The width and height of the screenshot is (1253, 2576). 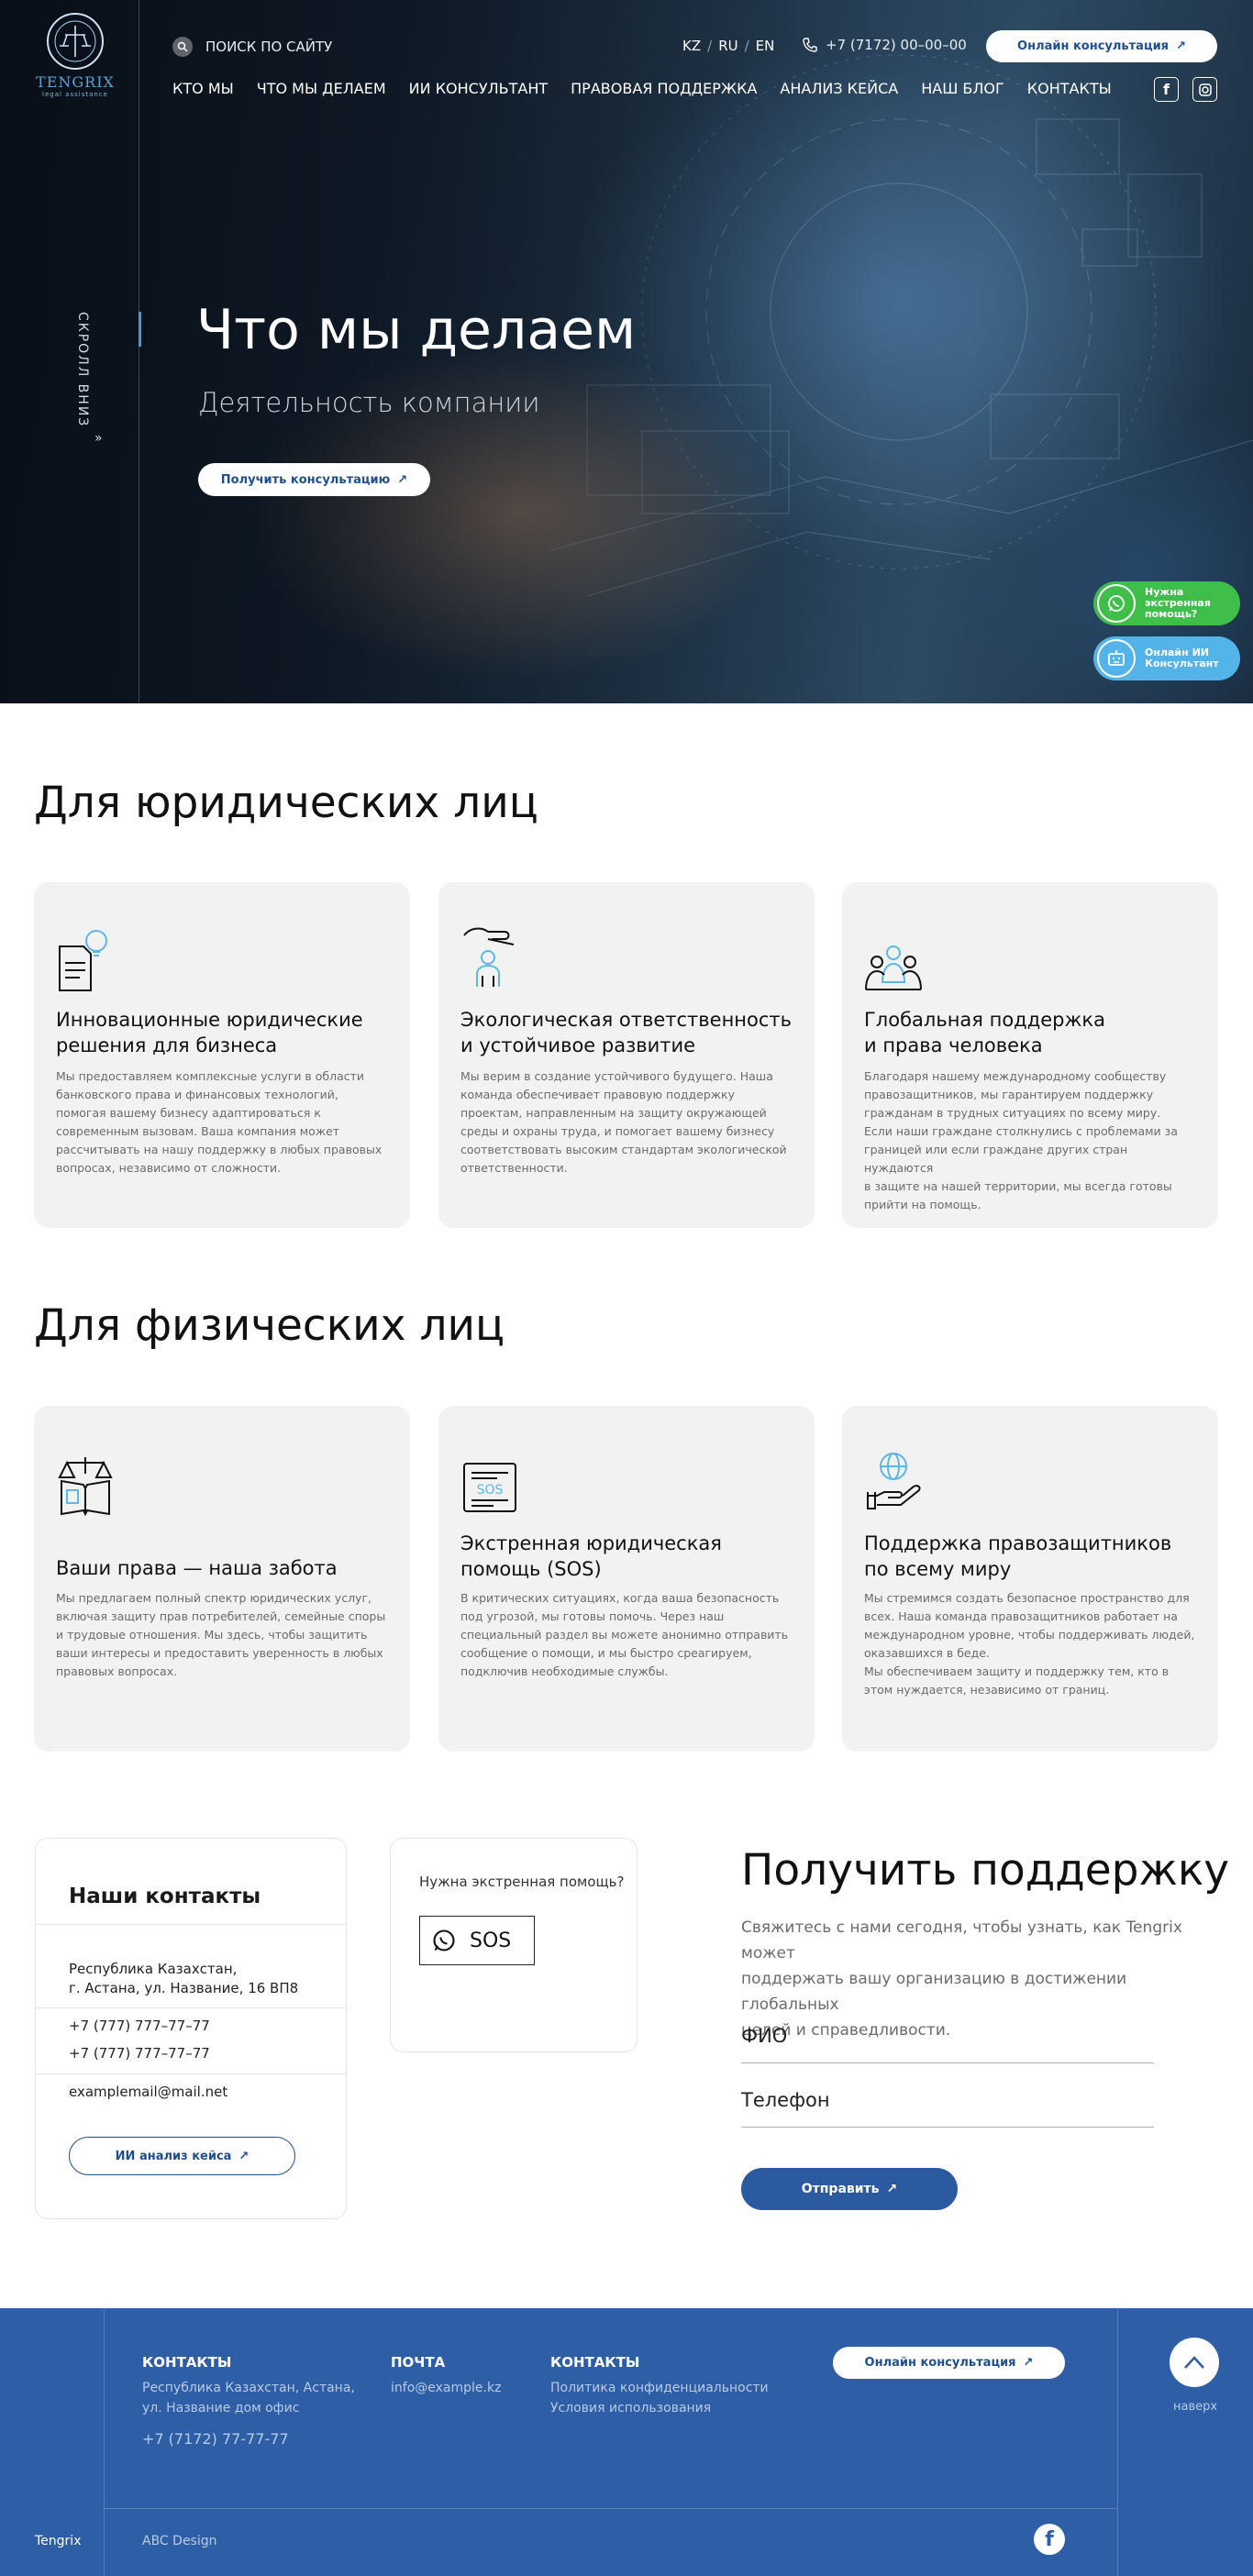 What do you see at coordinates (727, 46) in the screenshot?
I see `lang-ru: RU` at bounding box center [727, 46].